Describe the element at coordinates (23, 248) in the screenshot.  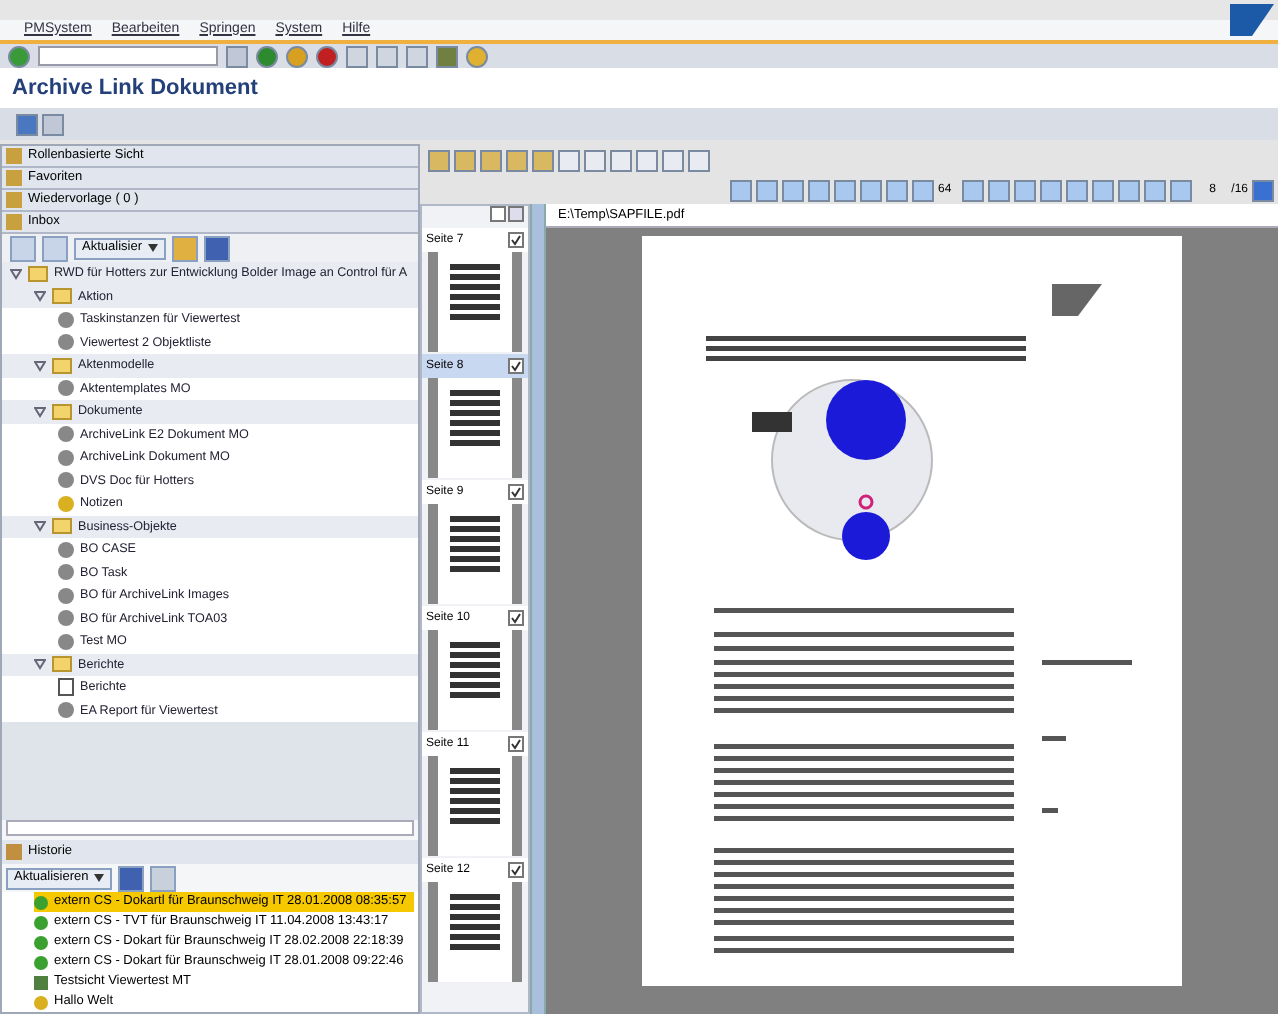
I see `filter-button` at that location.